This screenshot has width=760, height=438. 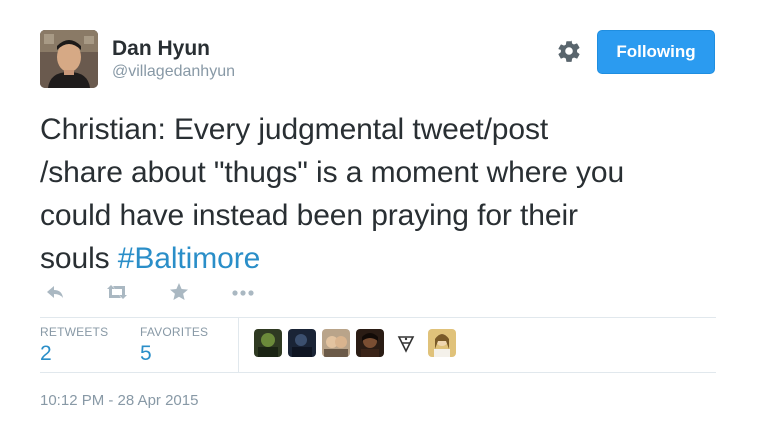 What do you see at coordinates (179, 292) in the screenshot?
I see `favorite-star-icon` at bounding box center [179, 292].